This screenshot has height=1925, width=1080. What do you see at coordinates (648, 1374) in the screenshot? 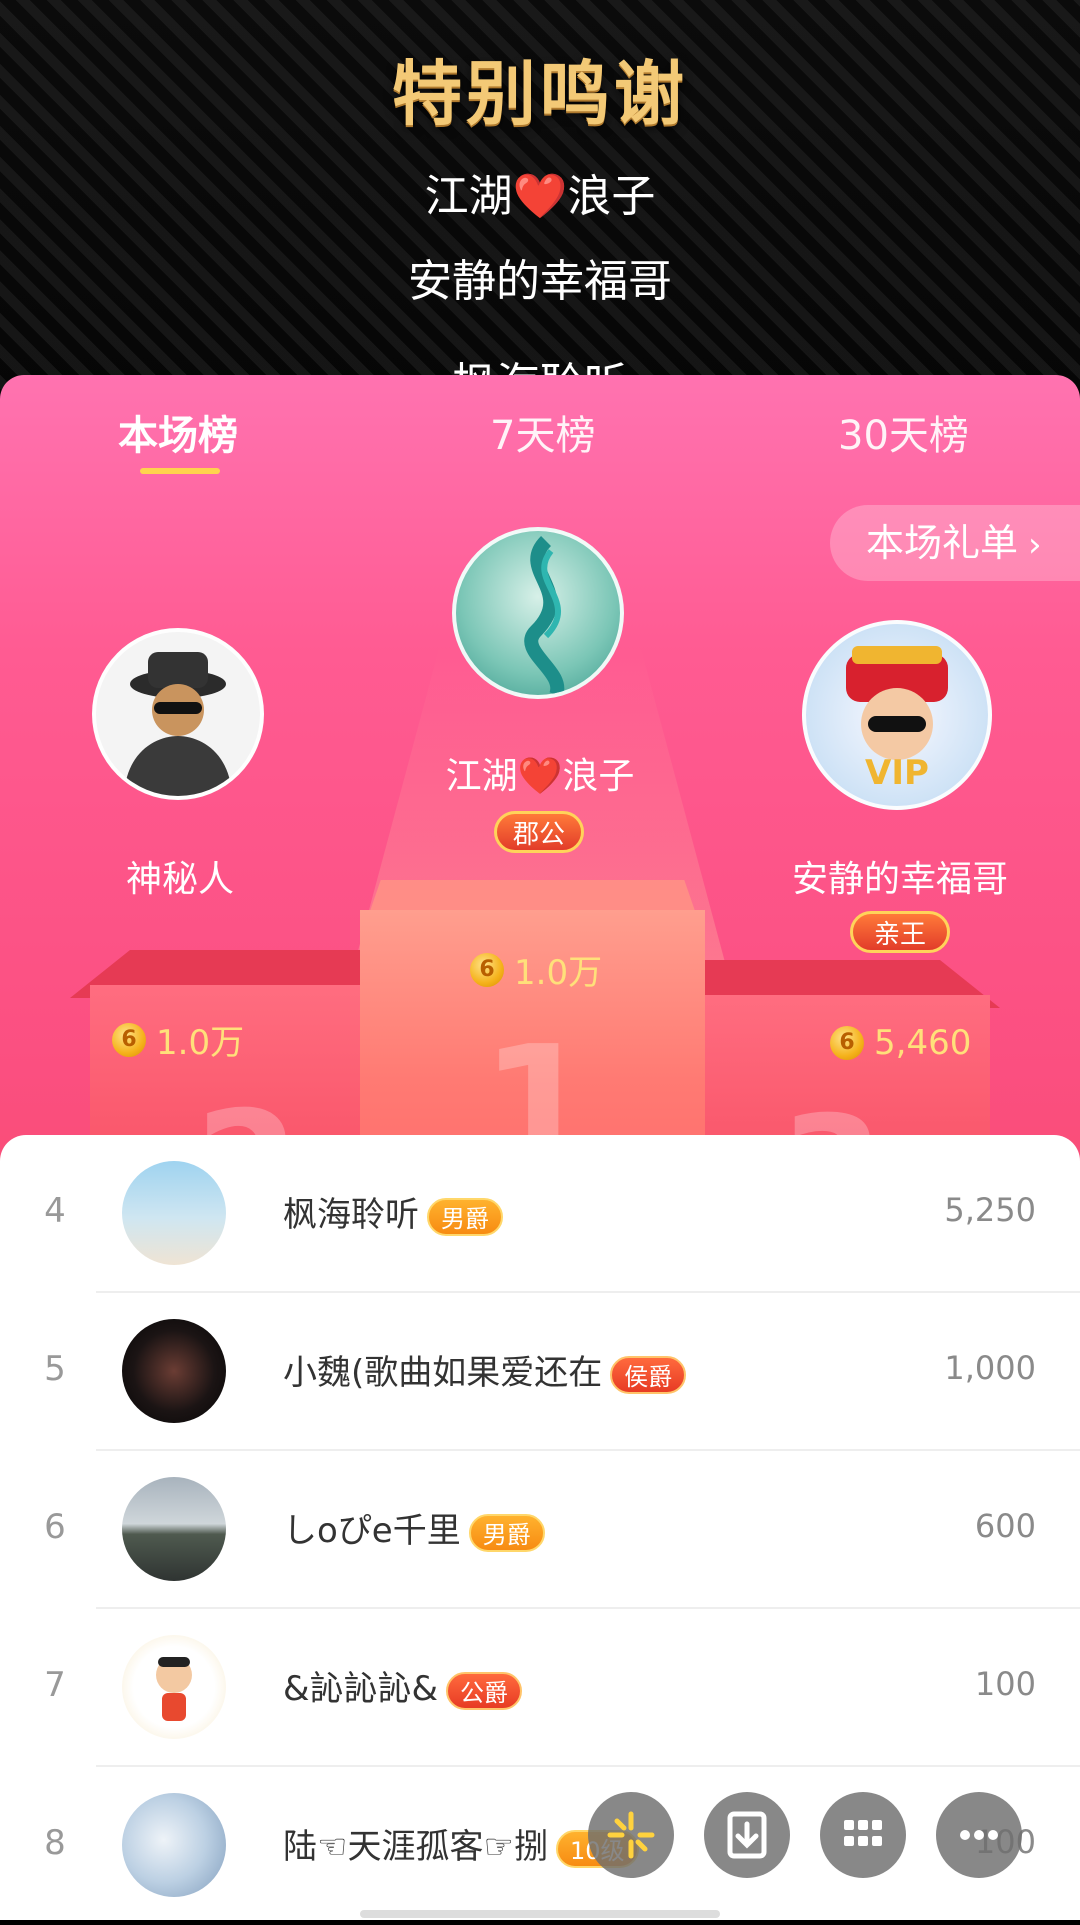
I see `level-badge: 侯爵` at bounding box center [648, 1374].